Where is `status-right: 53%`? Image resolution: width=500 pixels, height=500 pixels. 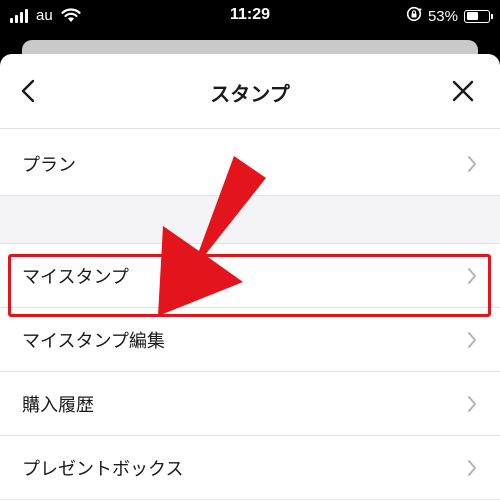 status-right: 53% is located at coordinates (449, 16).